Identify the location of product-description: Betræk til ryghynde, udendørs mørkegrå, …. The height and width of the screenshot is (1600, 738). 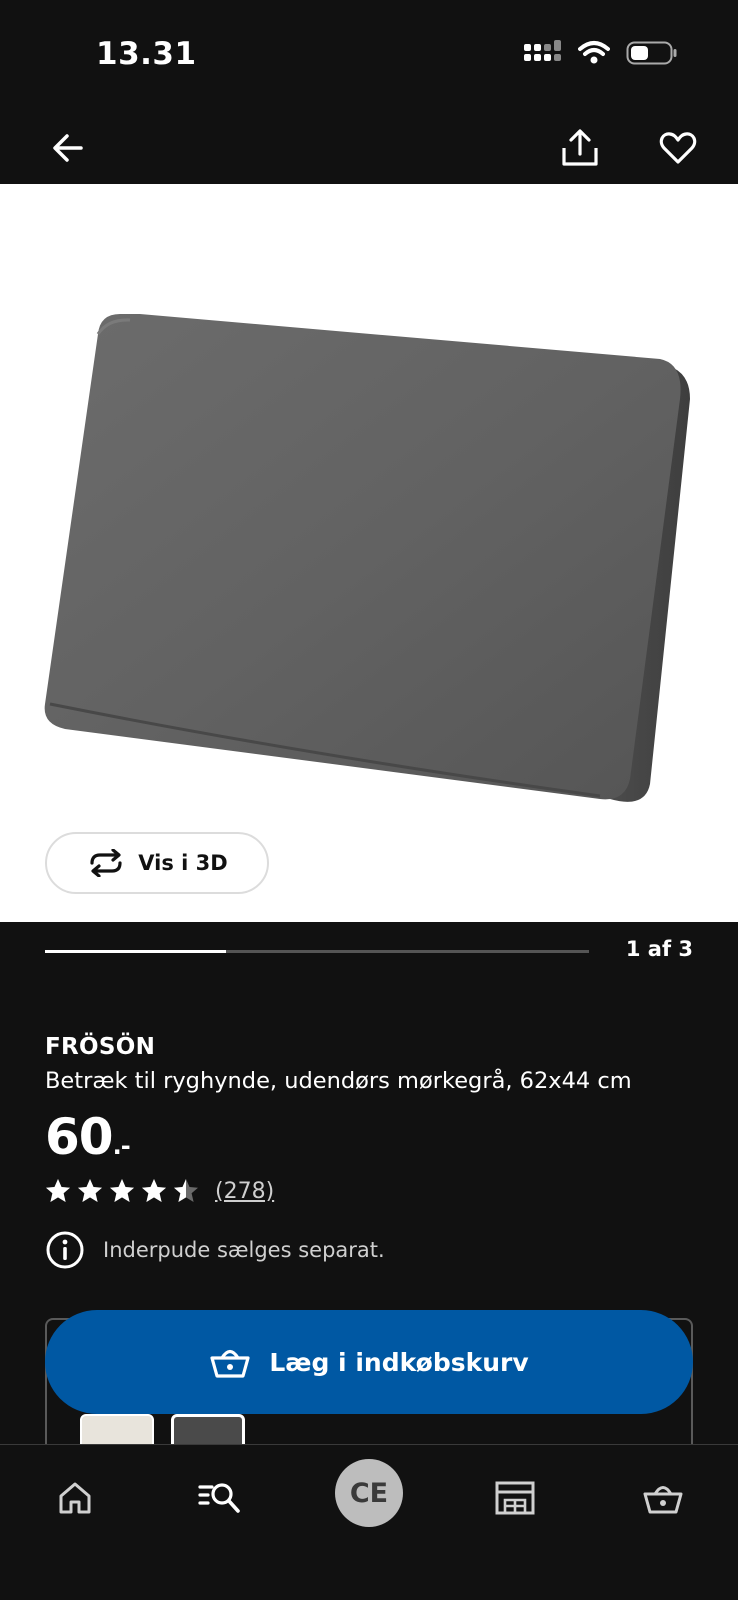
(338, 1081).